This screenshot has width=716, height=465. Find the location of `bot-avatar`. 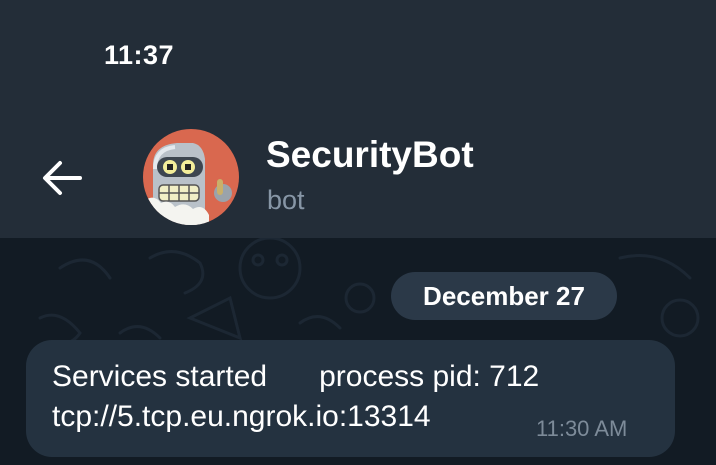

bot-avatar is located at coordinates (191, 177).